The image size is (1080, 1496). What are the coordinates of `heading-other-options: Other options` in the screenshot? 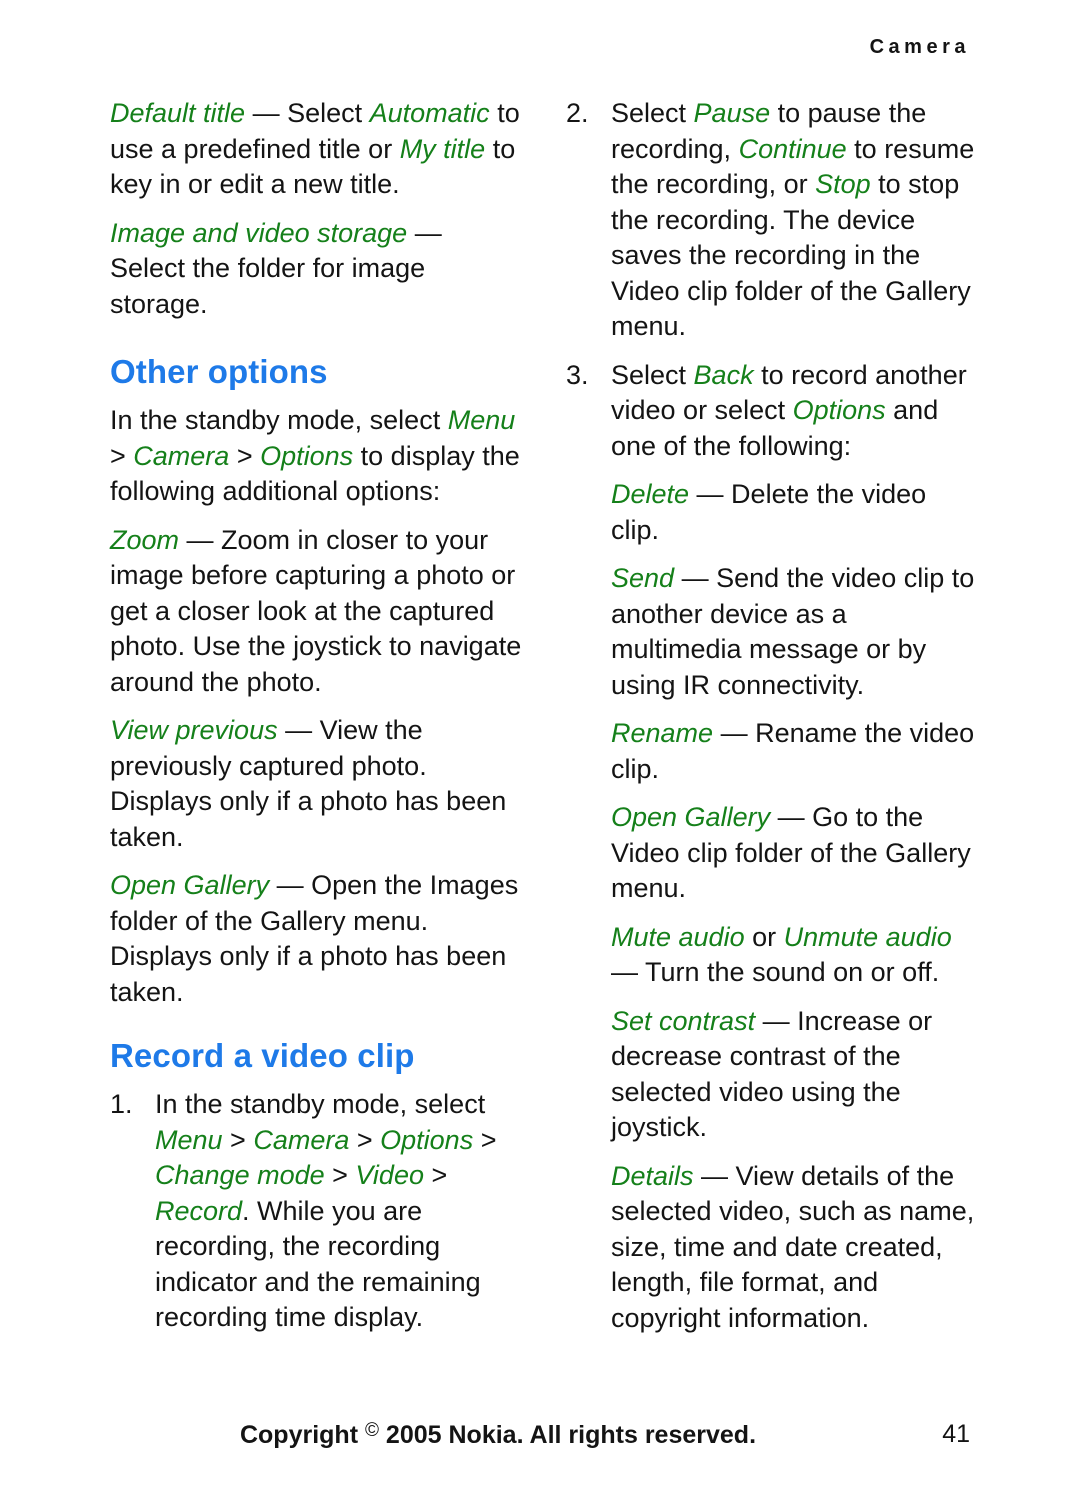 It's located at (219, 371).